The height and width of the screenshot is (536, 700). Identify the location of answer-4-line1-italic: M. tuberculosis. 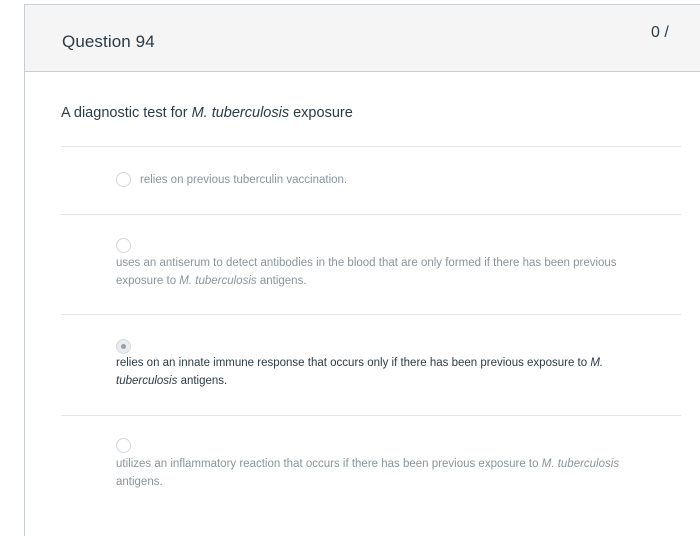
(580, 464).